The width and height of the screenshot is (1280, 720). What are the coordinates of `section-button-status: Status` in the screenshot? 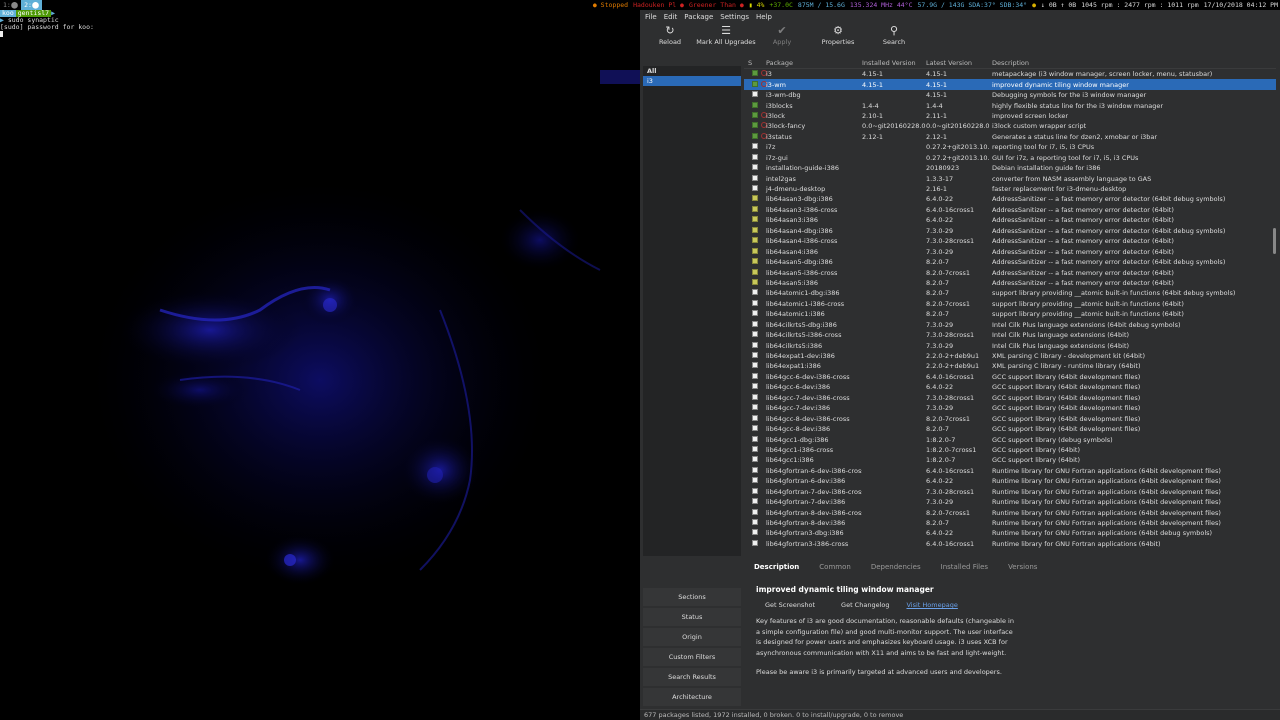 It's located at (692, 617).